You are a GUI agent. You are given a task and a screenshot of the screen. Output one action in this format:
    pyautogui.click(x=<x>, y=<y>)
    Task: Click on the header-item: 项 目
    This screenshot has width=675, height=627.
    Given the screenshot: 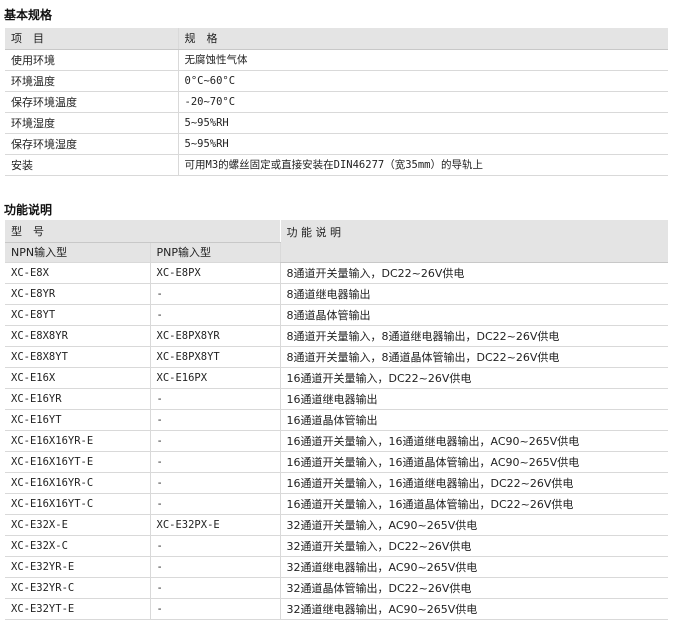 What is the action you would take?
    pyautogui.click(x=92, y=39)
    